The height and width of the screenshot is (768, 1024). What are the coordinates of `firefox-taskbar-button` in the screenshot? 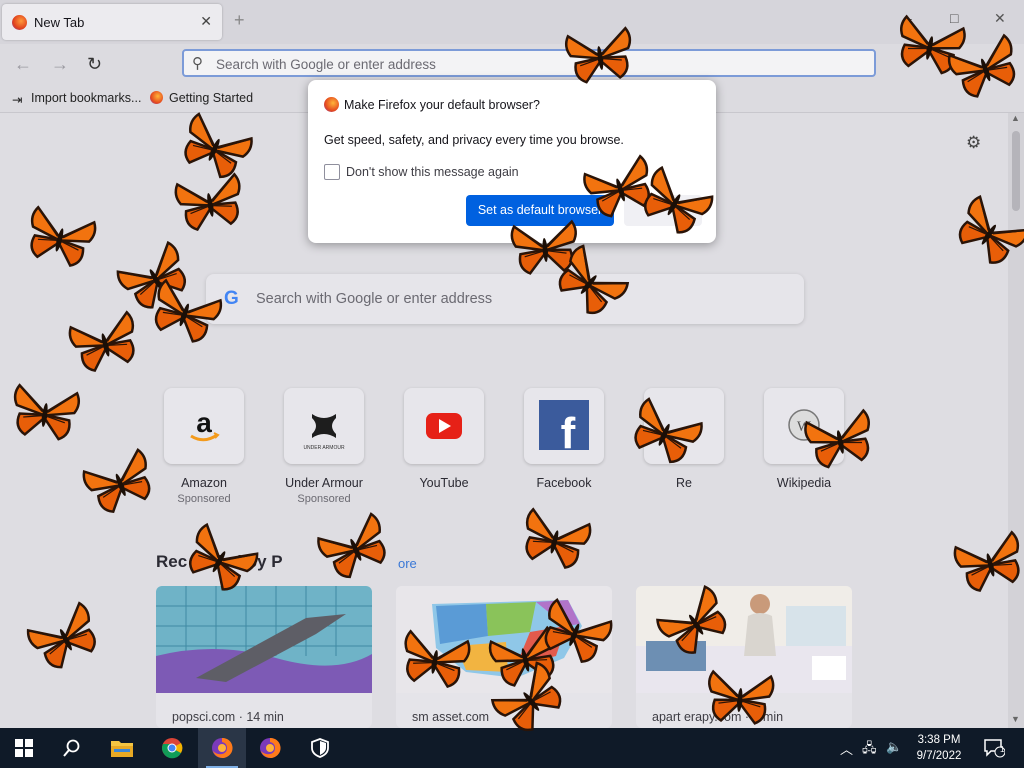 It's located at (270, 748).